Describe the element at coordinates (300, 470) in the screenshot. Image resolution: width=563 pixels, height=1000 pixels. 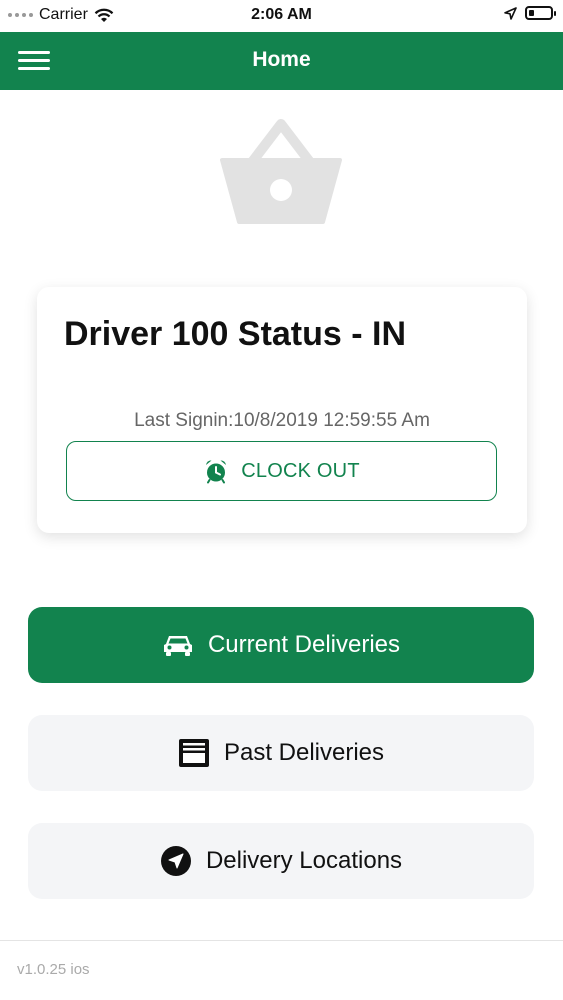
I see `clock-out-label: CLOCK OUT` at that location.